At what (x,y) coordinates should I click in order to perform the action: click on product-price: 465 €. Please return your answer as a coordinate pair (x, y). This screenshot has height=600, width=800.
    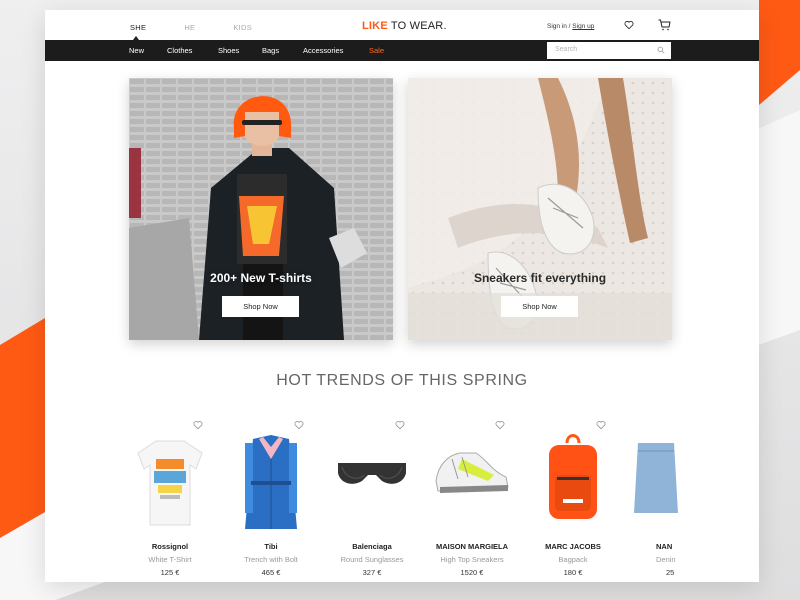
    Looking at the image, I should click on (271, 572).